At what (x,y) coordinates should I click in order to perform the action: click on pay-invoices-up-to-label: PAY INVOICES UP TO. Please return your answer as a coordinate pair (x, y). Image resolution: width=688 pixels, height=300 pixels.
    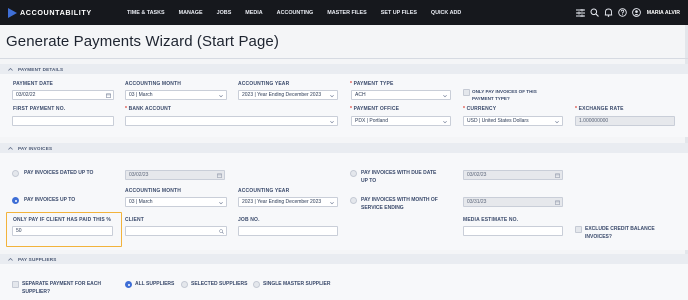
    Looking at the image, I should click on (50, 200).